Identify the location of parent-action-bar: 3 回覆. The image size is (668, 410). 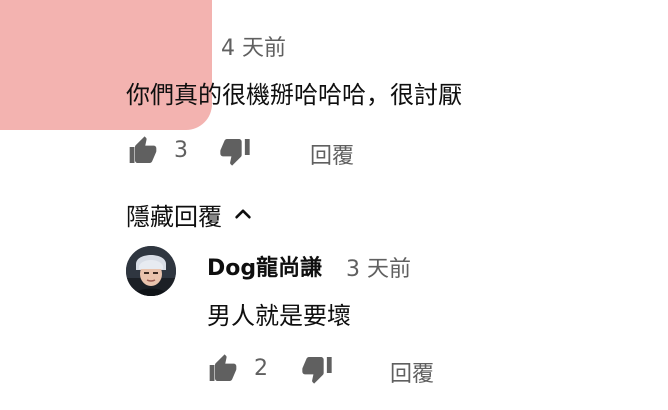
(276, 154).